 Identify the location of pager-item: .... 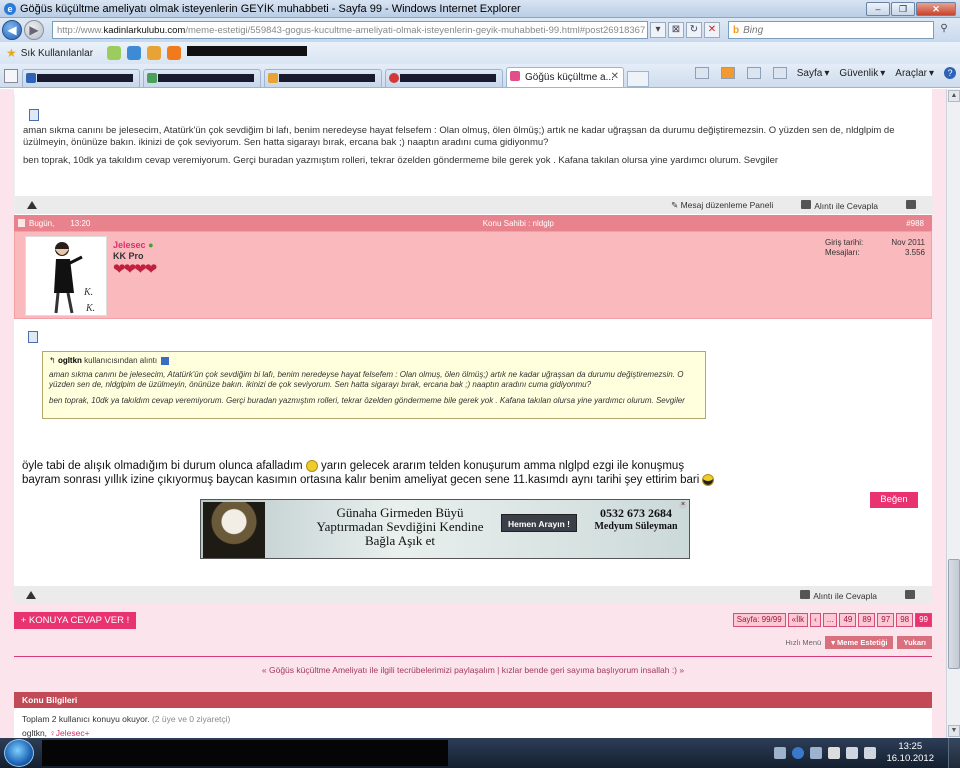
(830, 620).